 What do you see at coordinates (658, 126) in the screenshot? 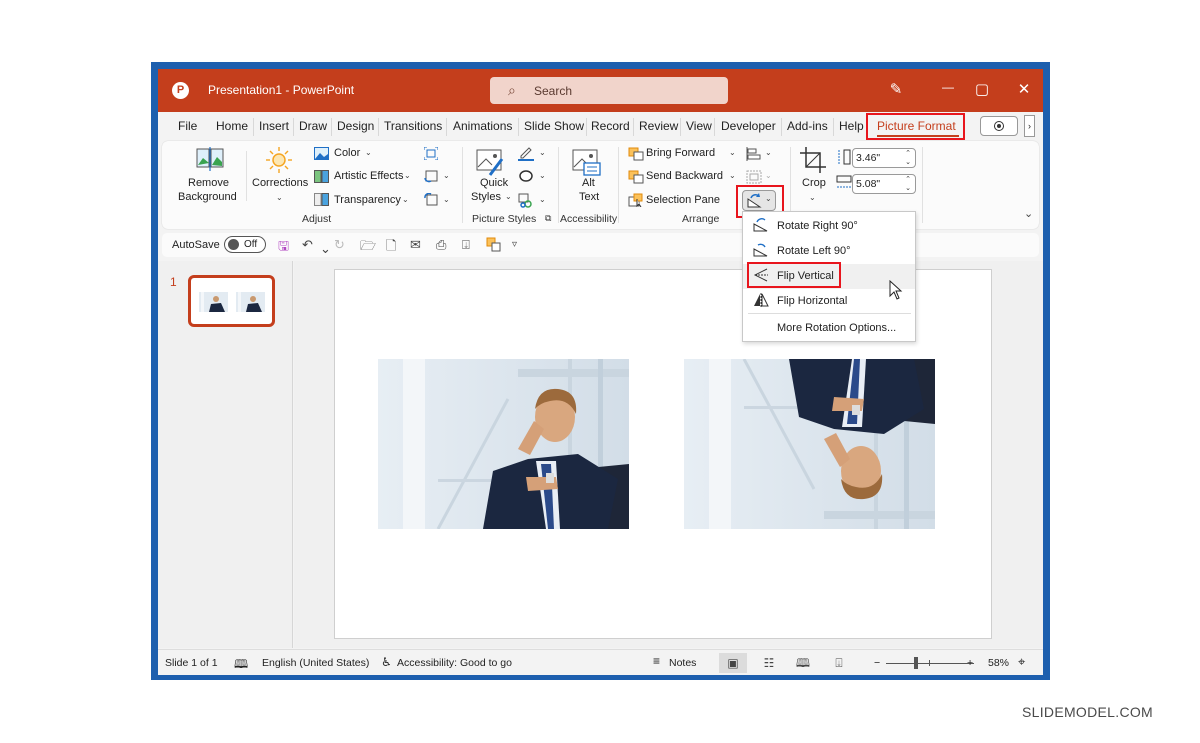
I see `tab-review: Review` at bounding box center [658, 126].